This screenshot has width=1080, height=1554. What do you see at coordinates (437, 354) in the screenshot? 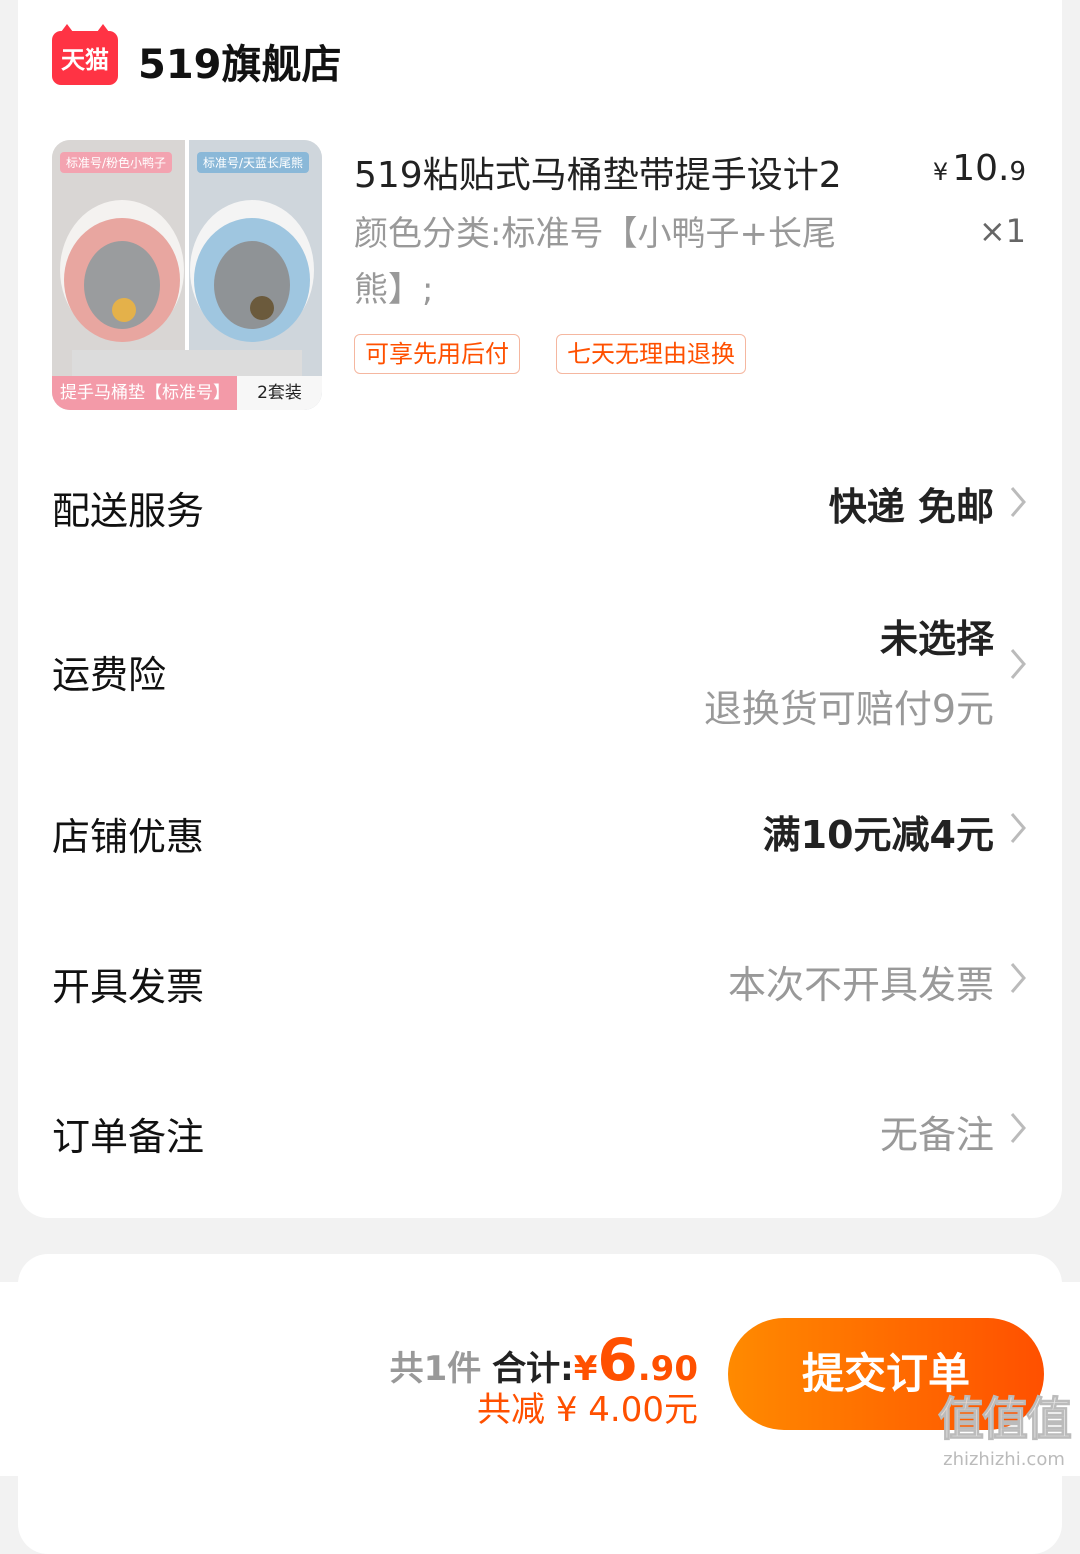
I see `pay-later-tag: 可享先用后付` at bounding box center [437, 354].